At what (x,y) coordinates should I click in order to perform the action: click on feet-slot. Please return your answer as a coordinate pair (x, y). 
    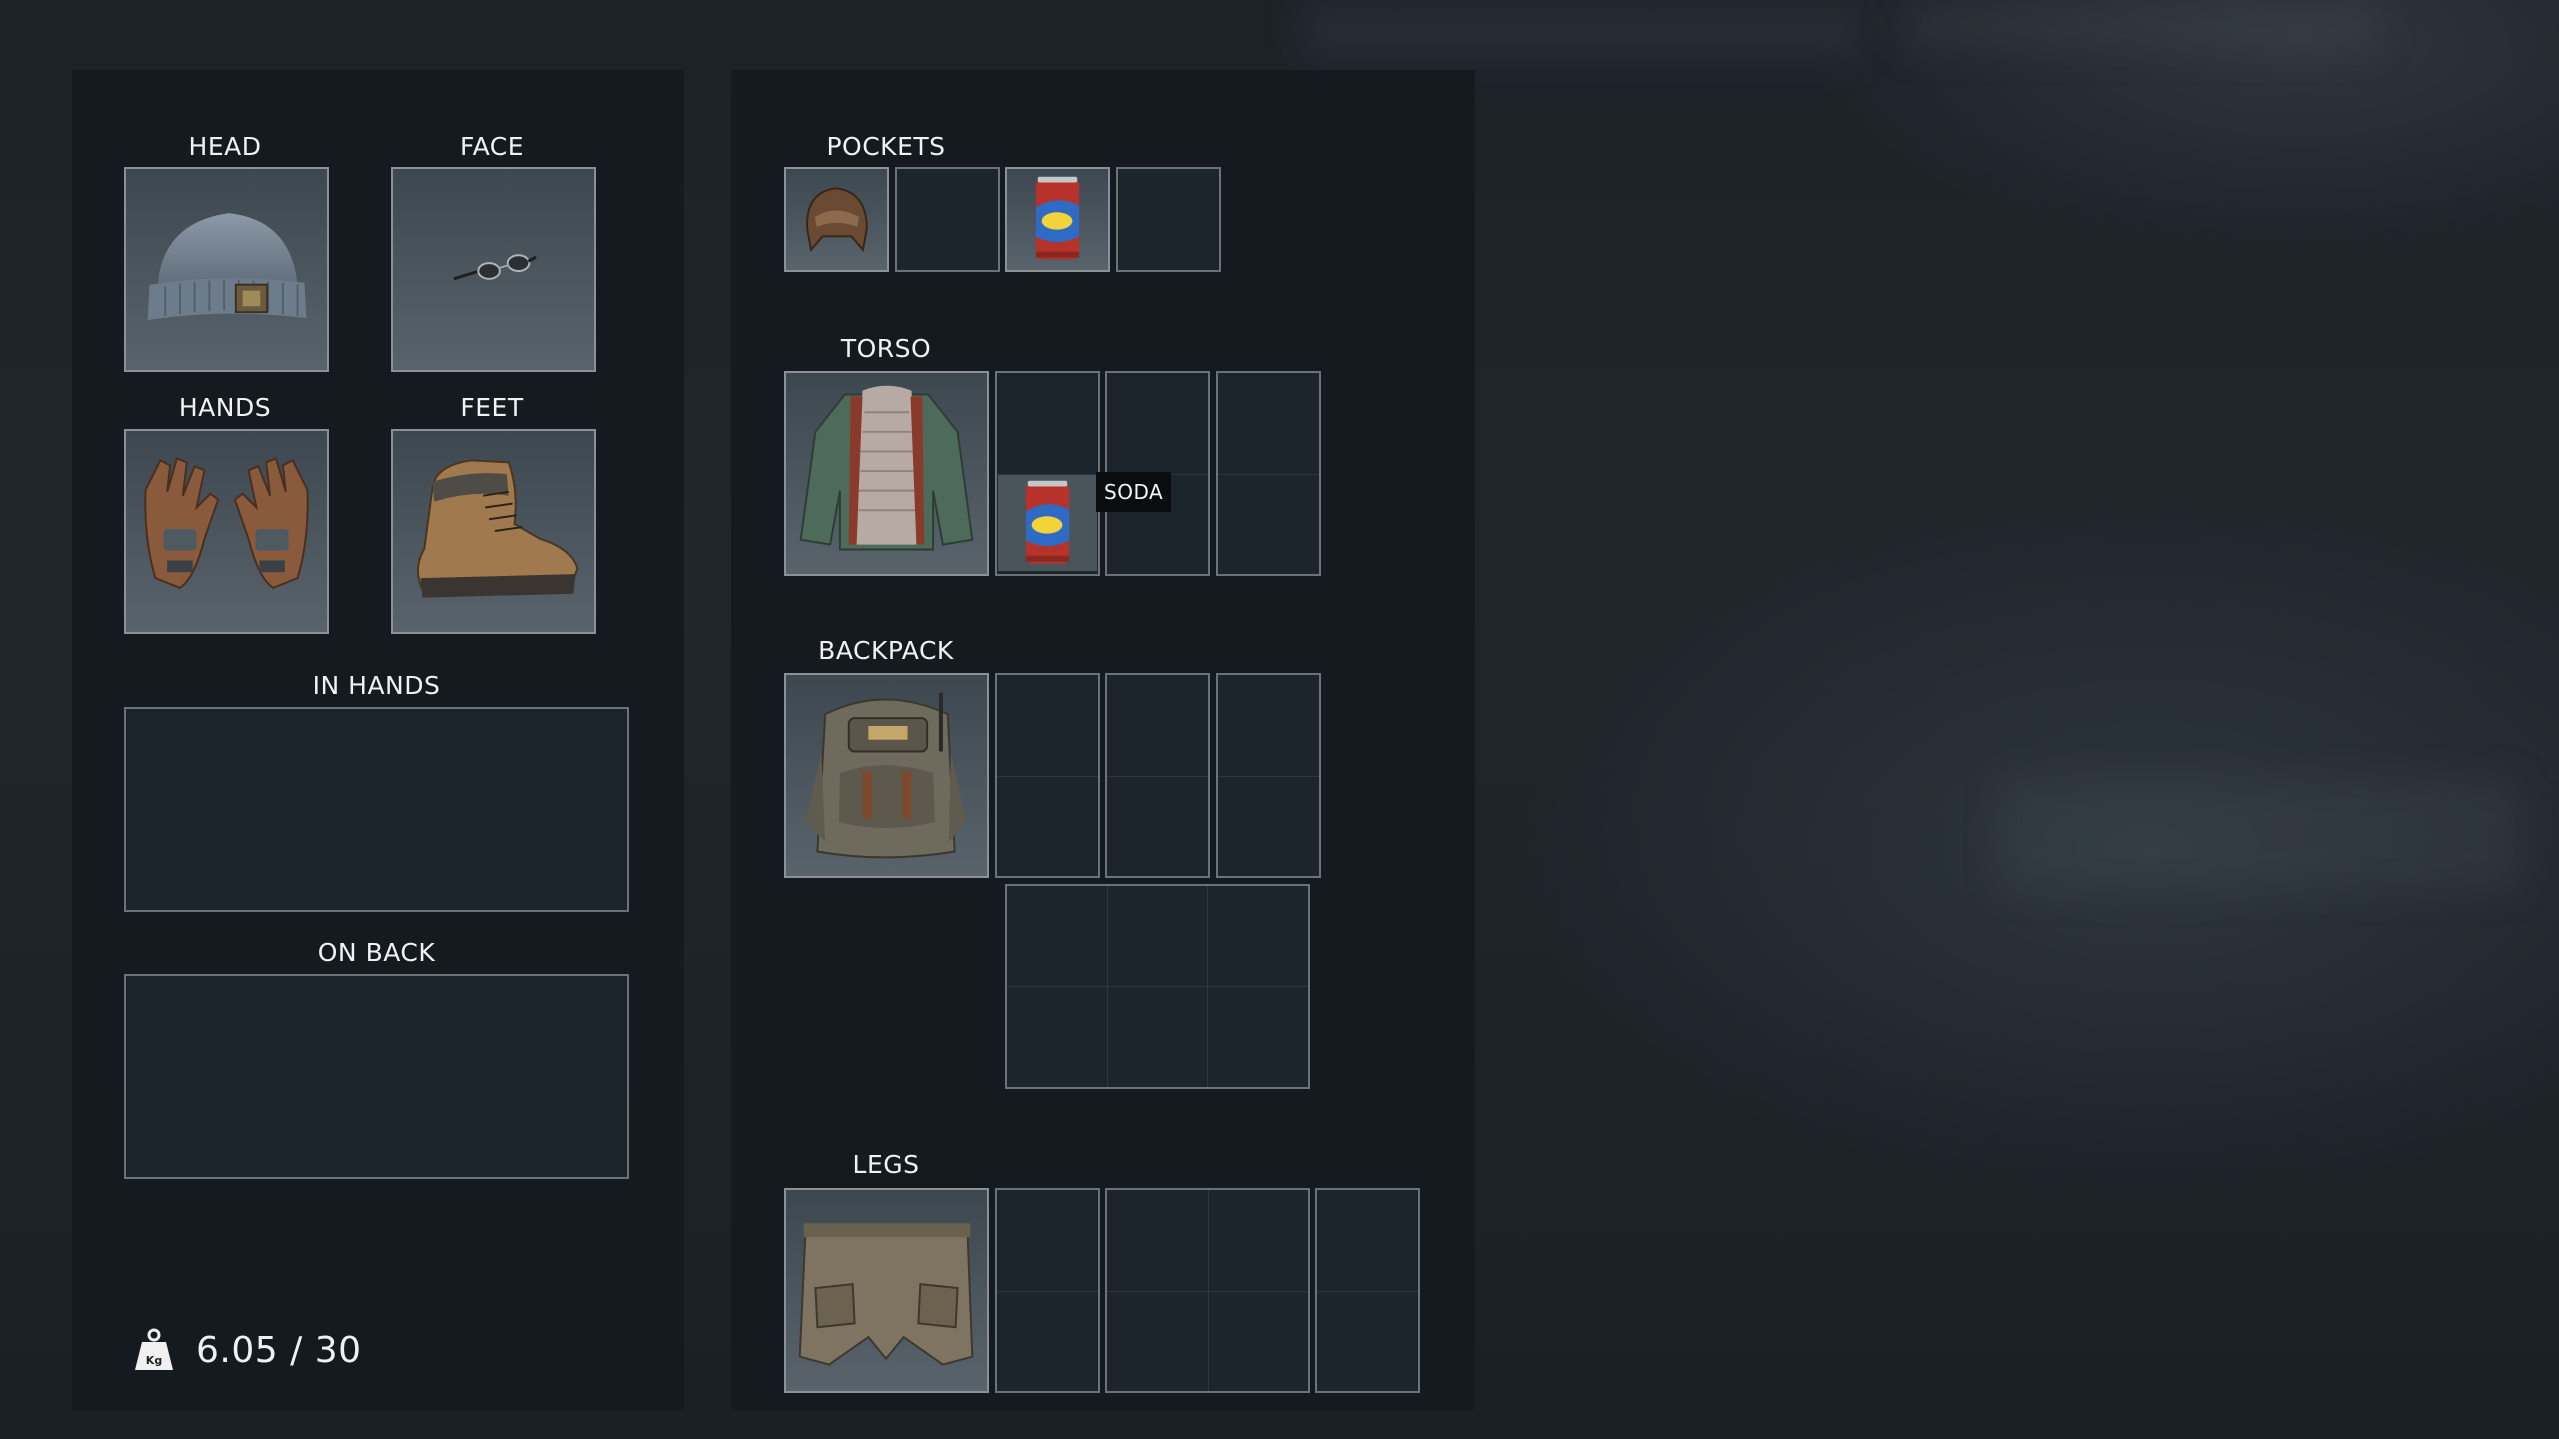
    Looking at the image, I should click on (493, 531).